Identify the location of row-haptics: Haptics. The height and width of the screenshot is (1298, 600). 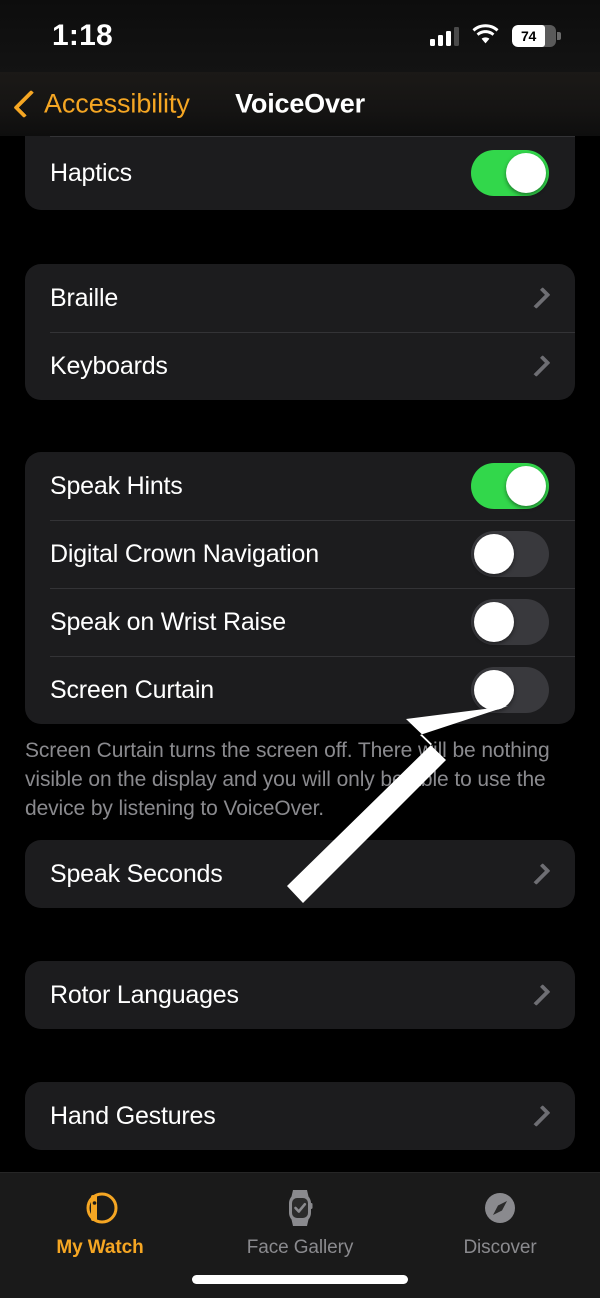
(300, 173).